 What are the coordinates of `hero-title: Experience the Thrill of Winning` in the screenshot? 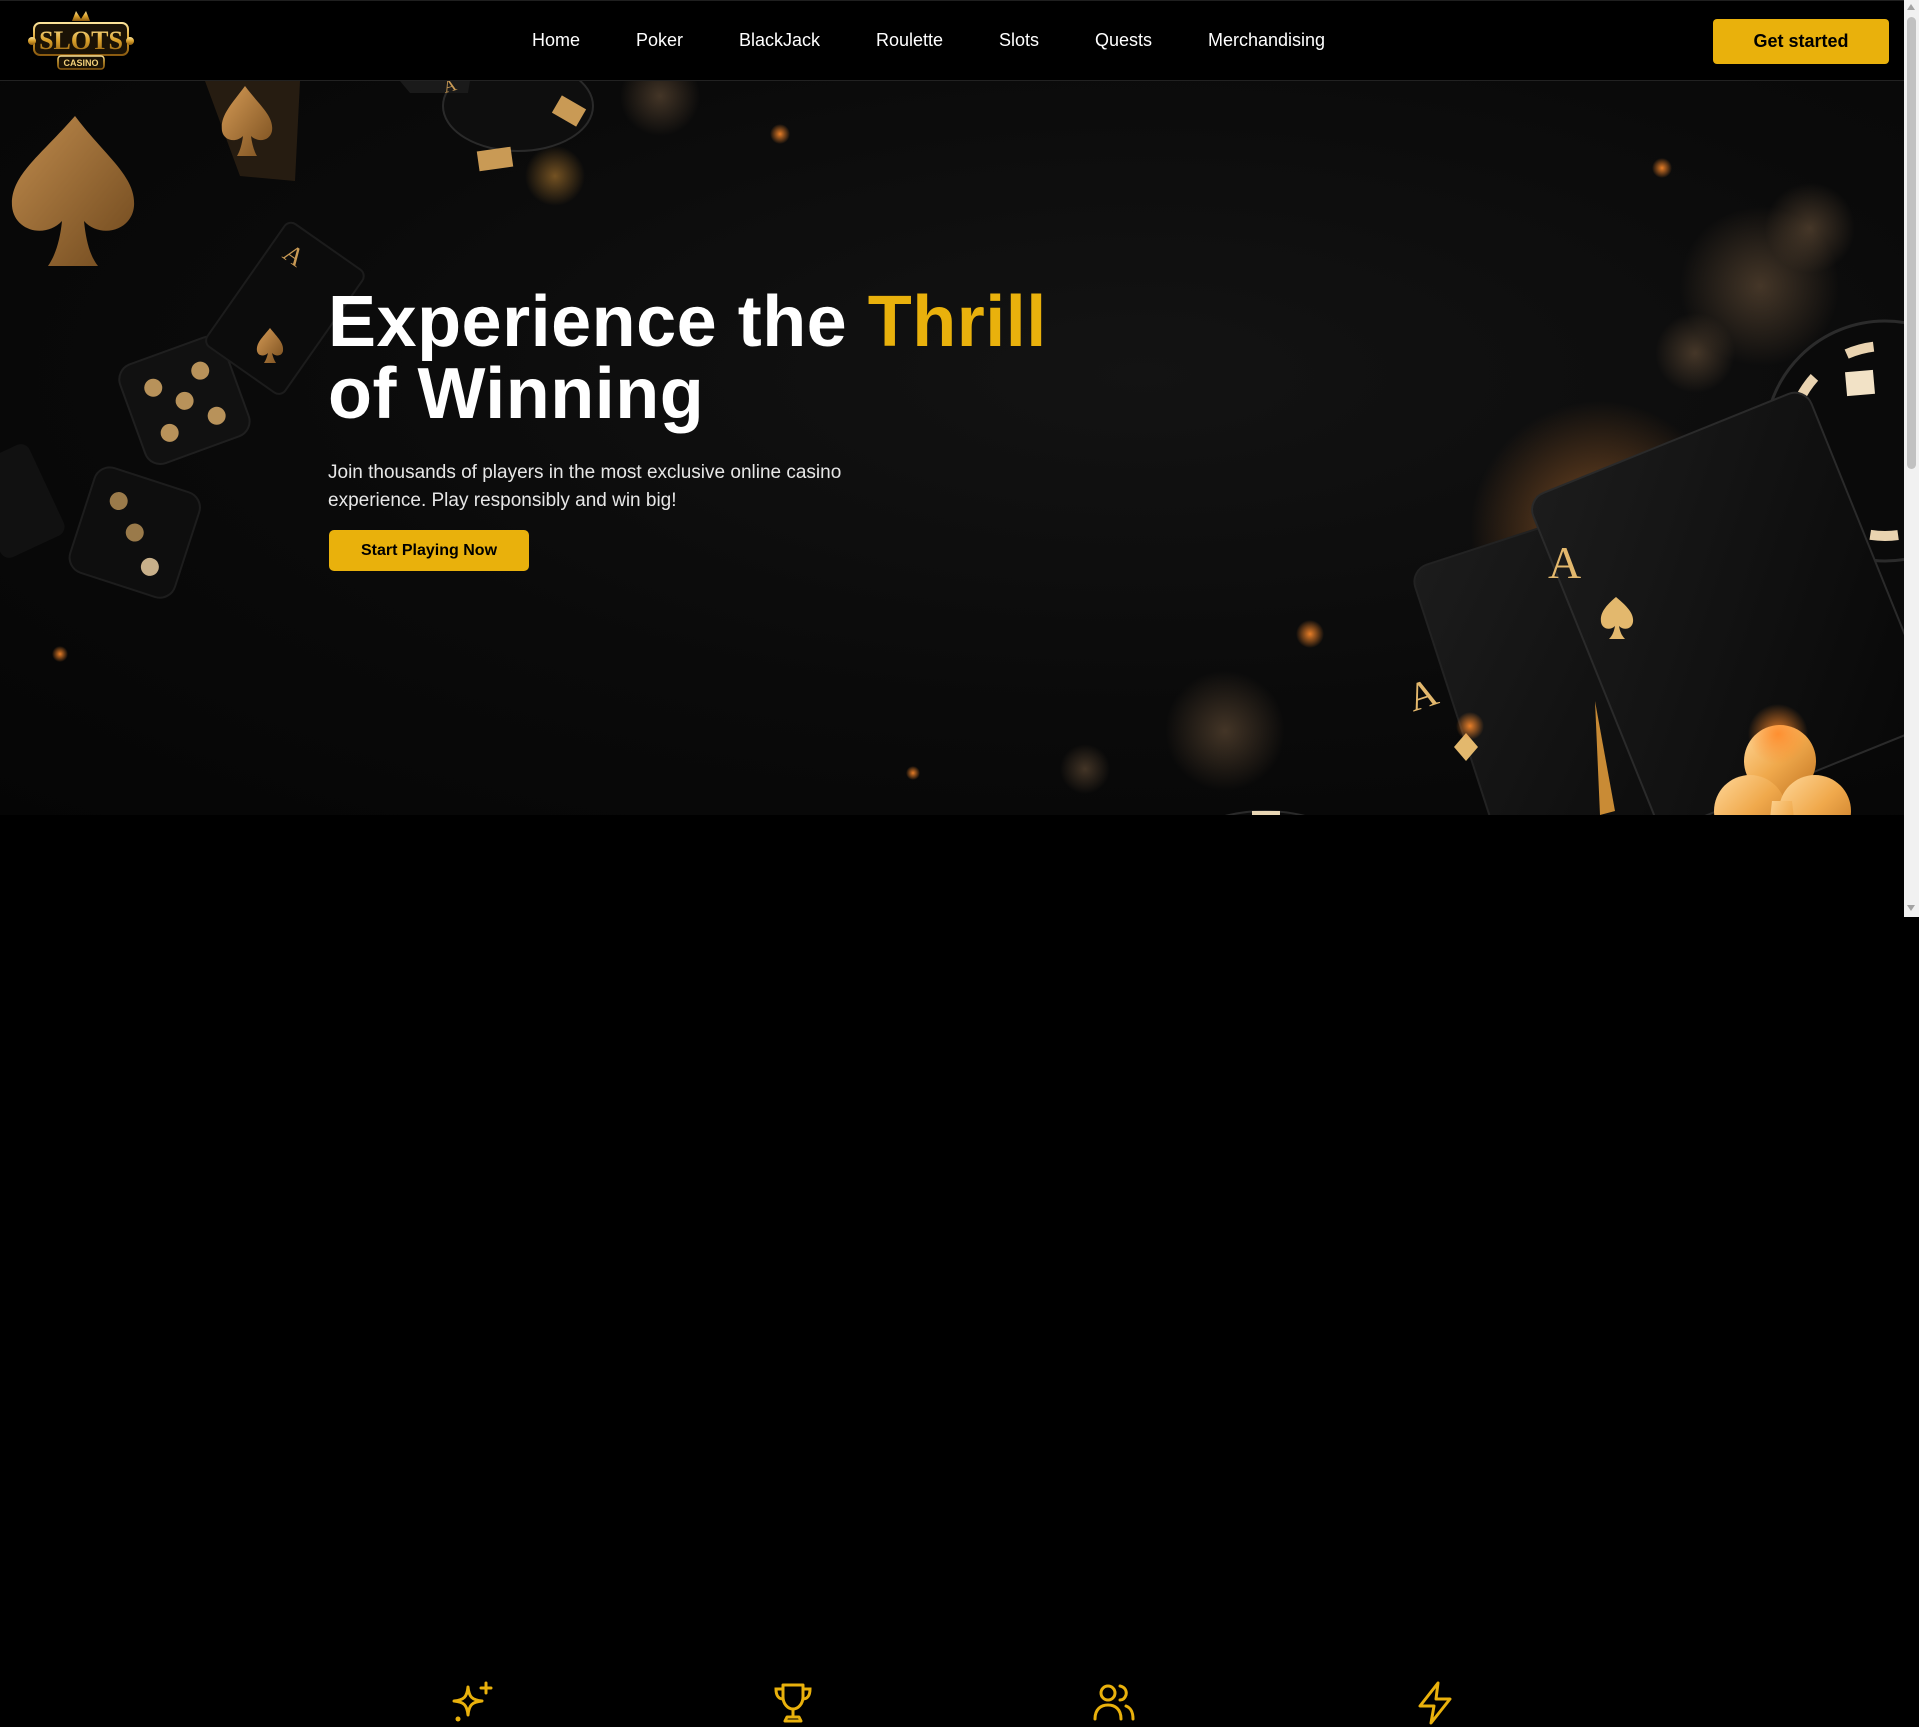 It's located at (687, 358).